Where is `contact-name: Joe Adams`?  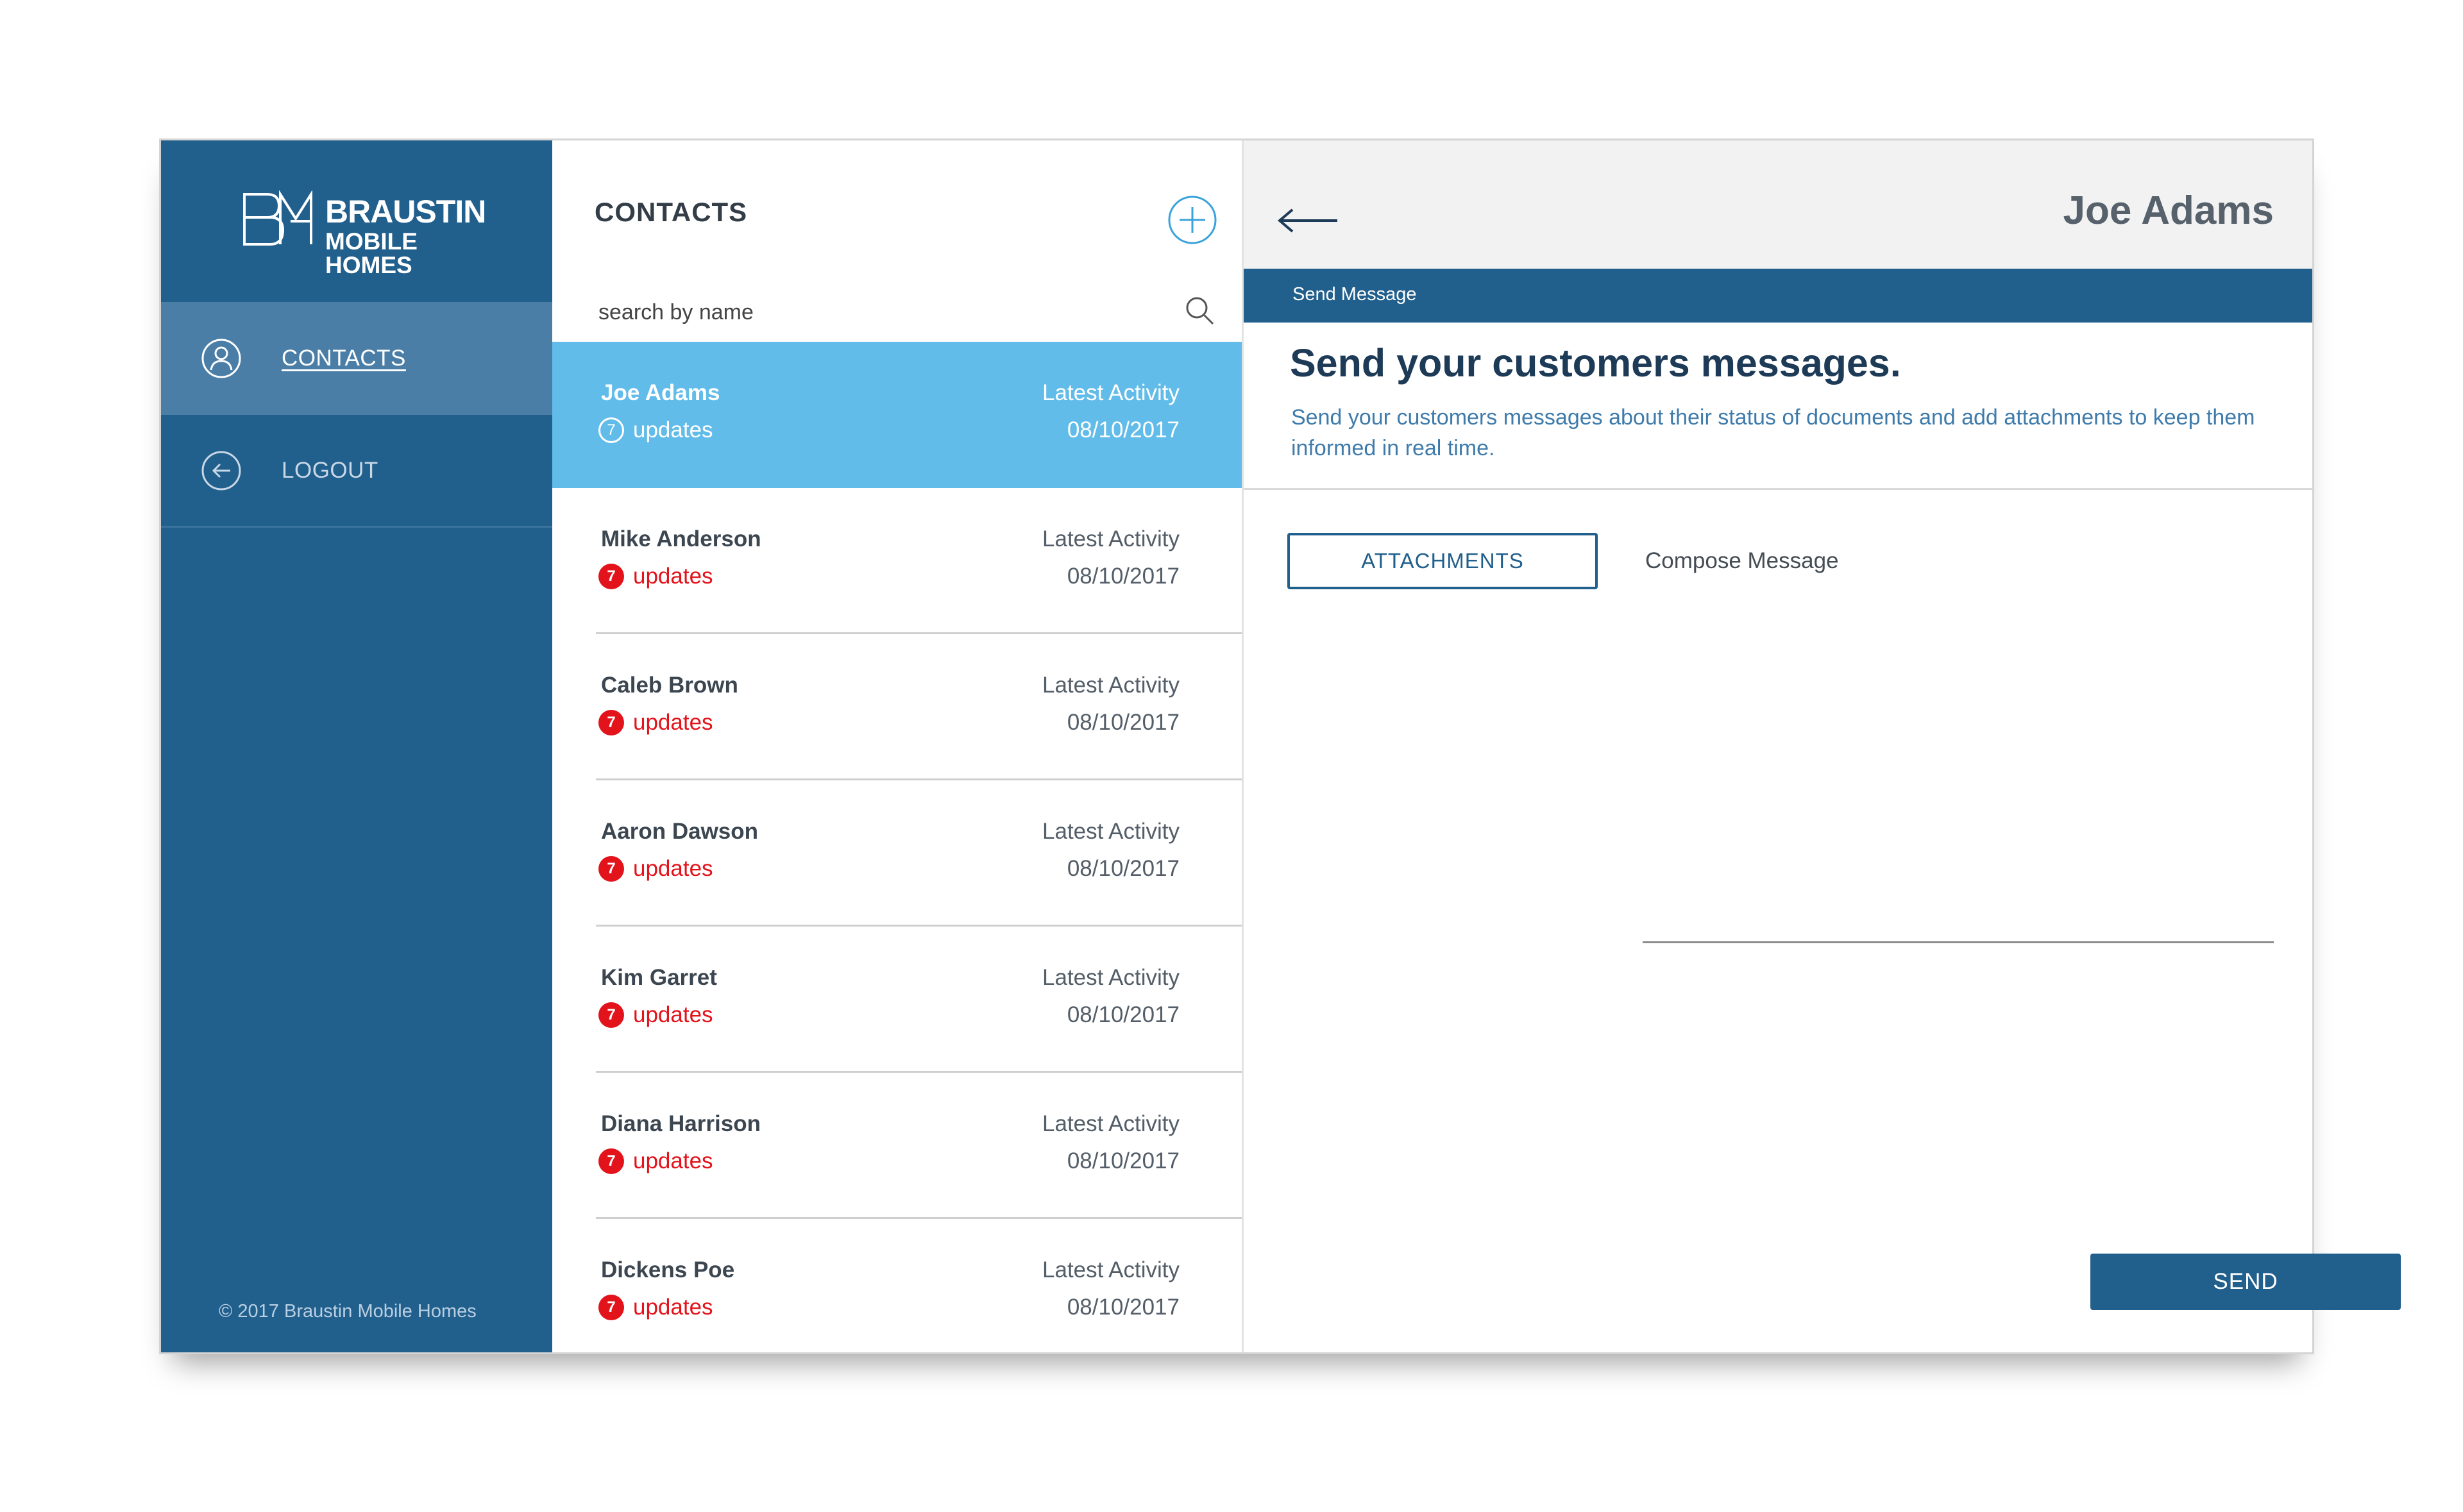
contact-name: Joe Adams is located at coordinates (660, 392).